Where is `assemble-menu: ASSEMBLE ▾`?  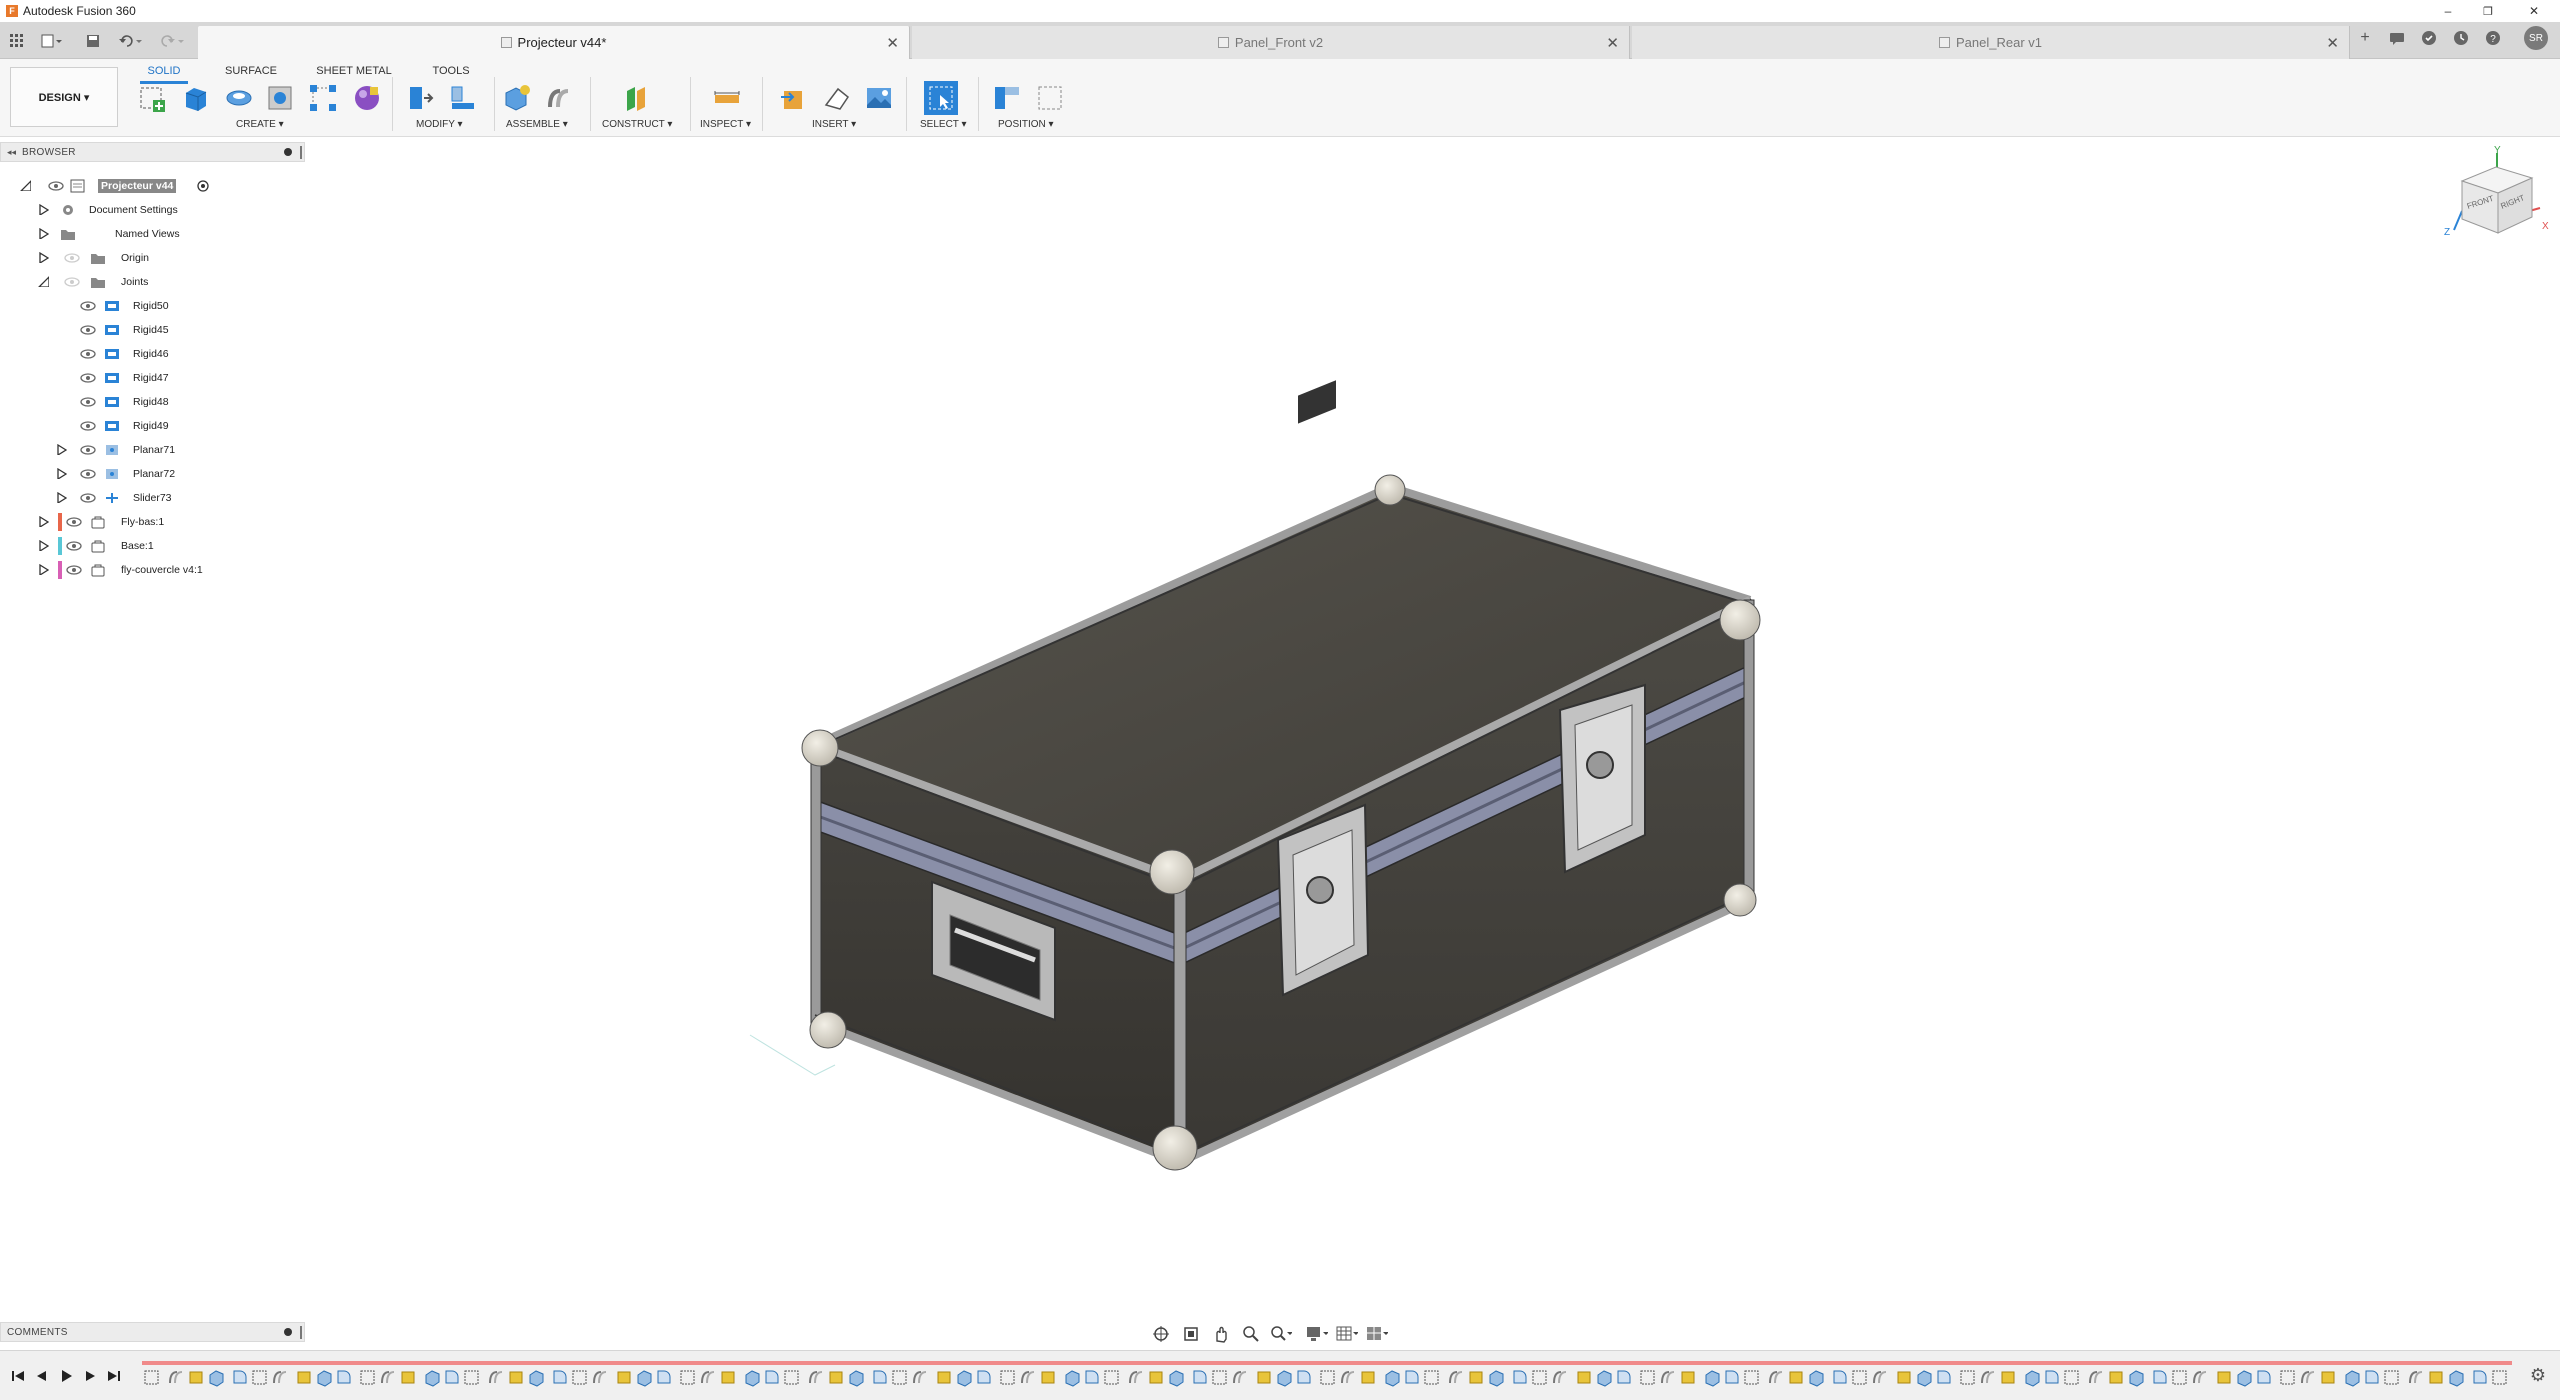
assemble-menu: ASSEMBLE ▾ is located at coordinates (537, 124).